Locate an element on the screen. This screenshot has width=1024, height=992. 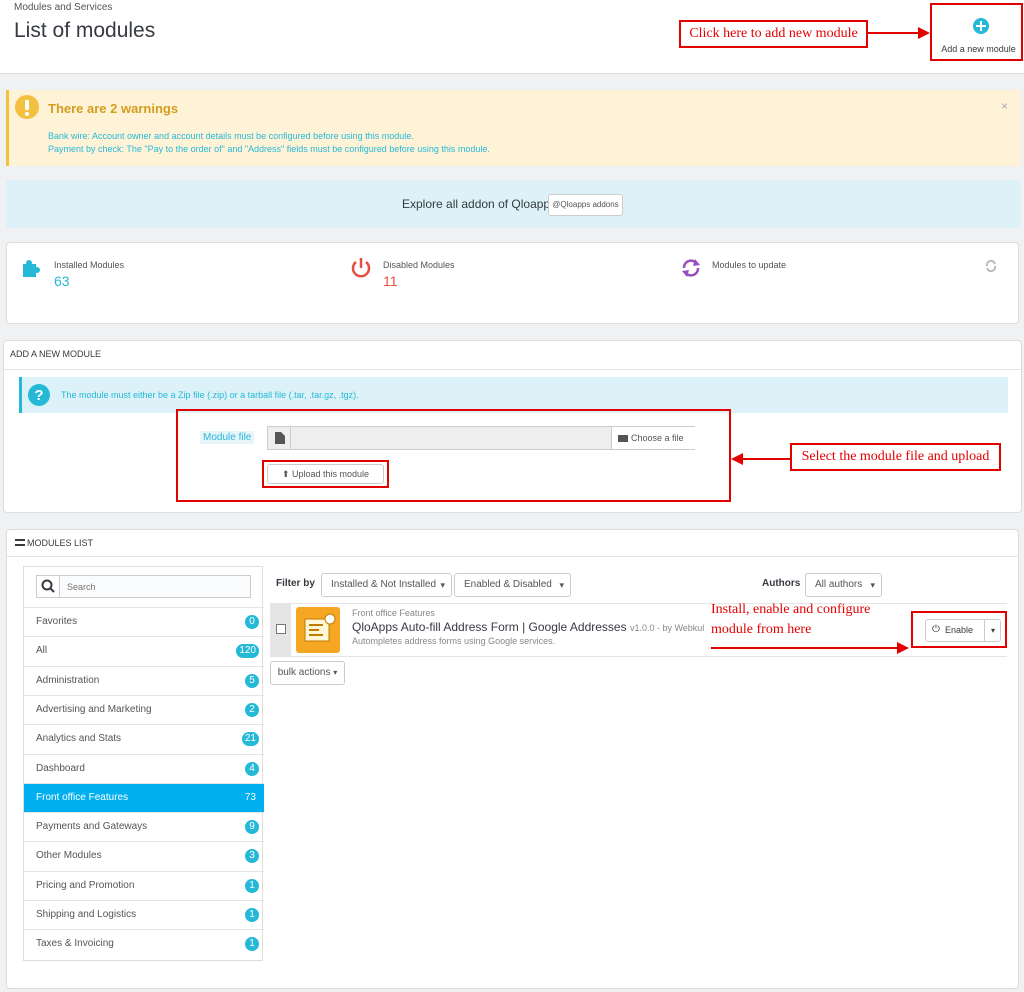
category-count-badge: 21 is located at coordinates (250, 739).